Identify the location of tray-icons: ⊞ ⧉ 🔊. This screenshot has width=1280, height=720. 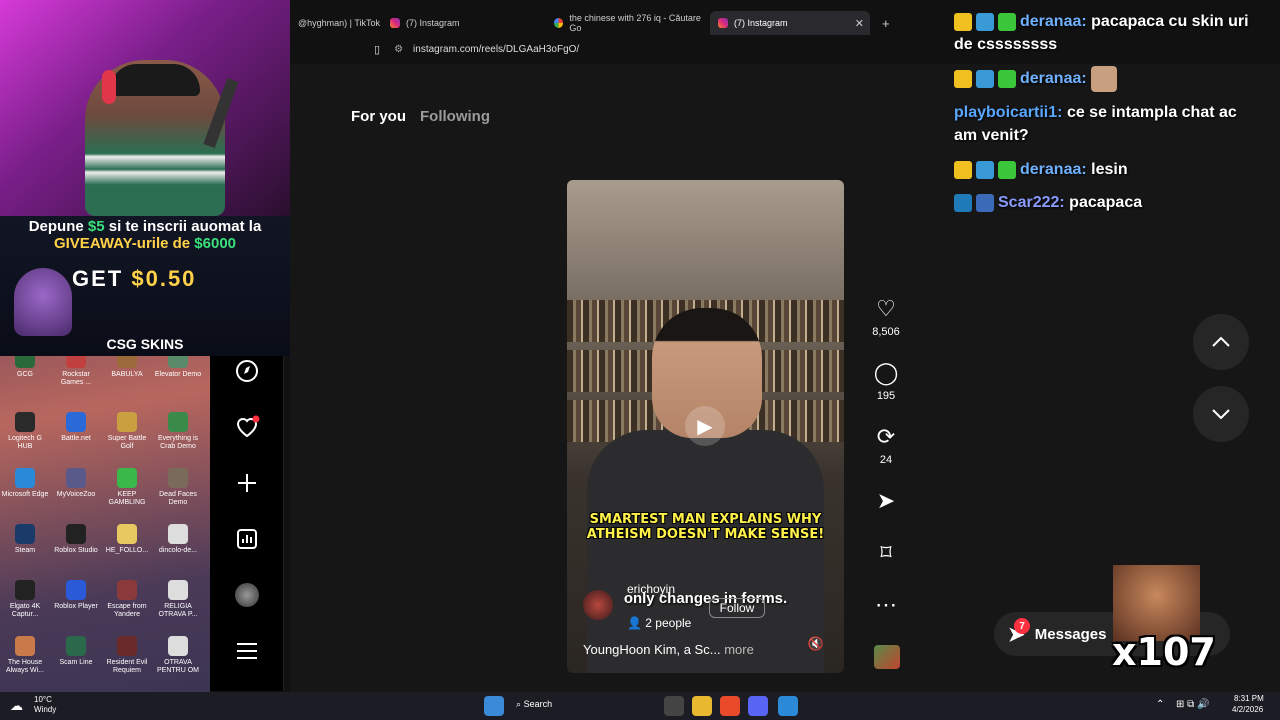
(1193, 704).